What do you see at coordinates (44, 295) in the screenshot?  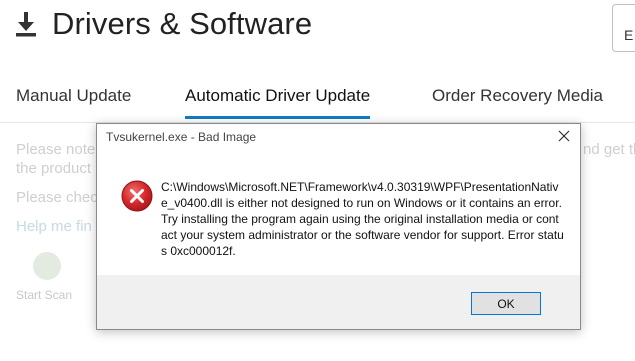 I see `start-scan-label: Start Scan` at bounding box center [44, 295].